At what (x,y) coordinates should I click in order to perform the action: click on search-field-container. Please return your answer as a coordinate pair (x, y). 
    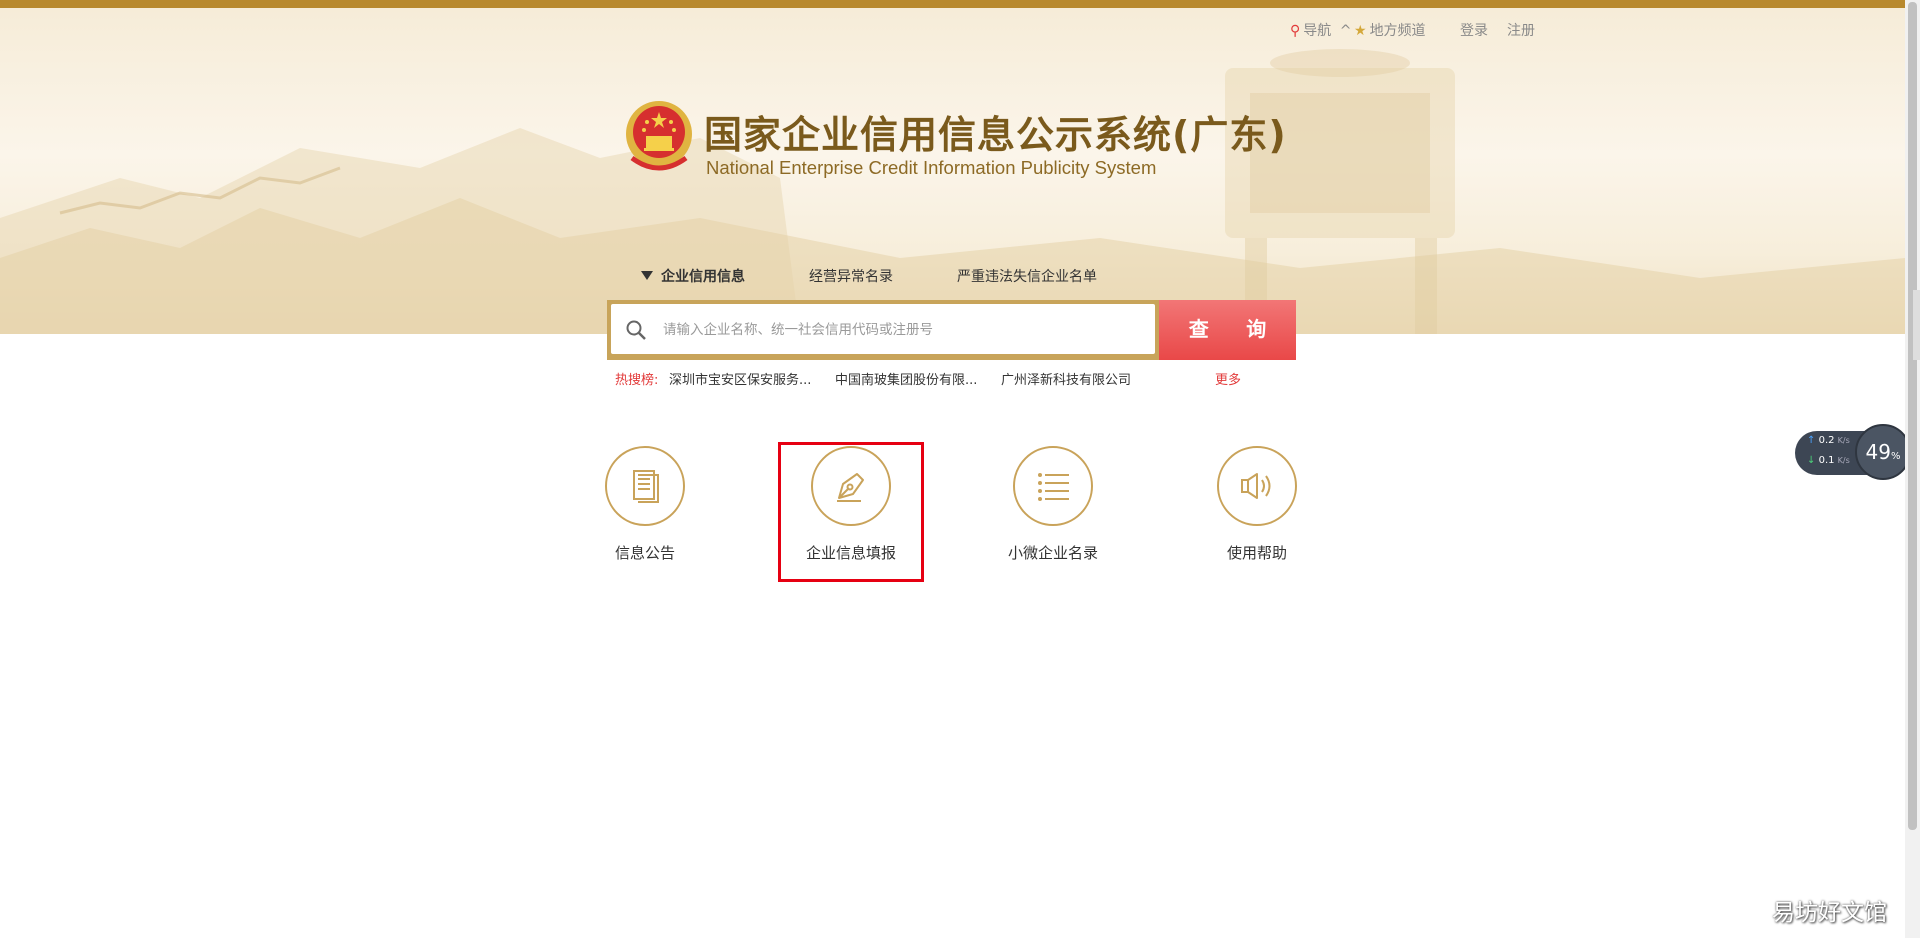
    Looking at the image, I should click on (883, 329).